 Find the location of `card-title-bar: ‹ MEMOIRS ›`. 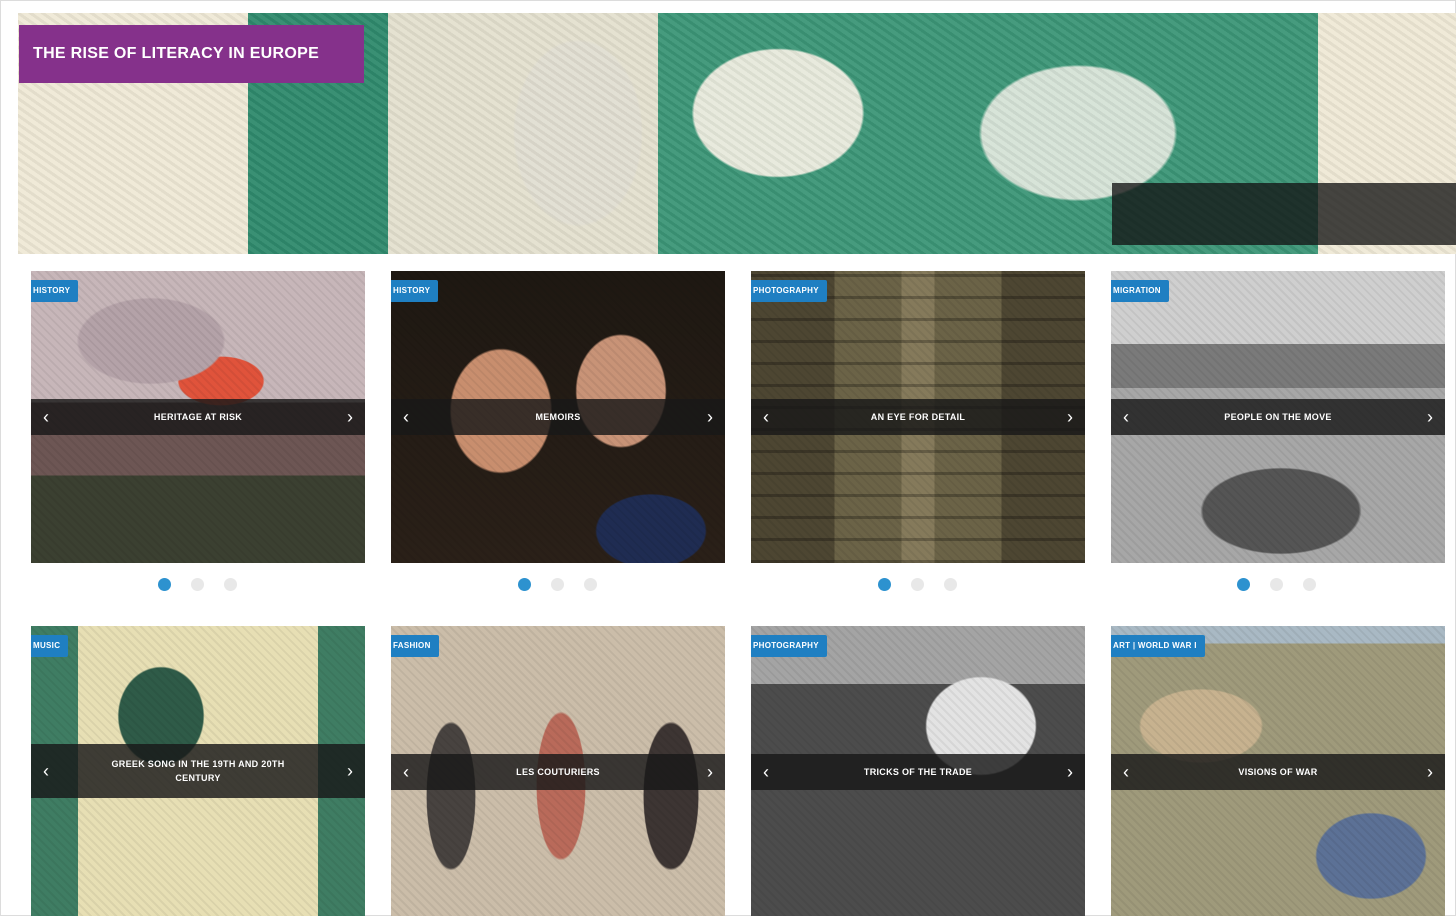

card-title-bar: ‹ MEMOIRS › is located at coordinates (558, 417).